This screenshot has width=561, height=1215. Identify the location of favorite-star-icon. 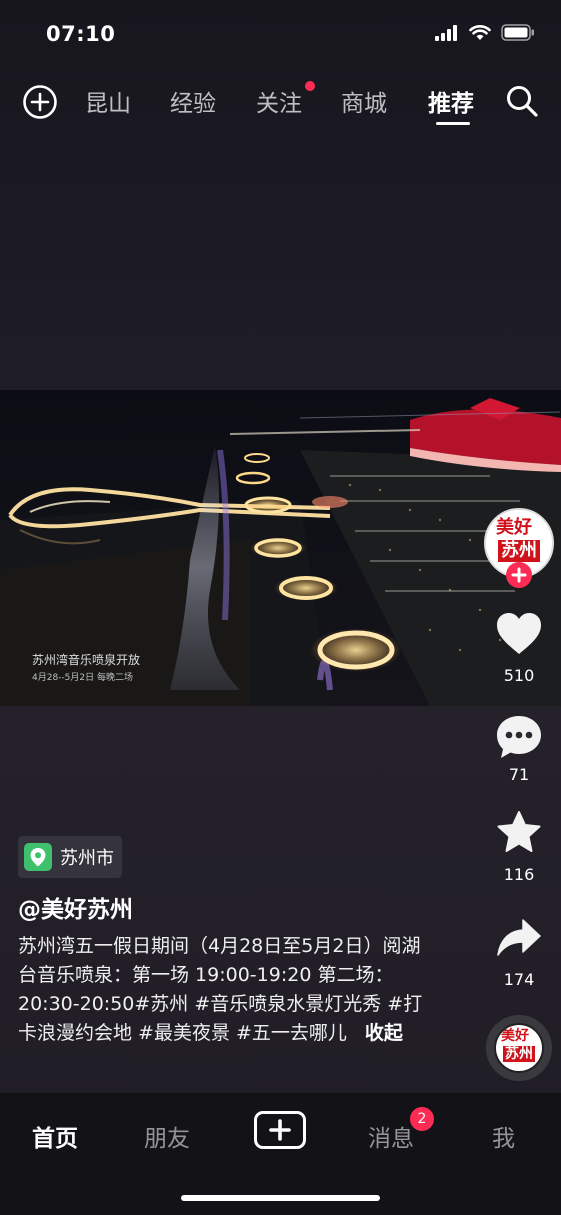
(519, 832).